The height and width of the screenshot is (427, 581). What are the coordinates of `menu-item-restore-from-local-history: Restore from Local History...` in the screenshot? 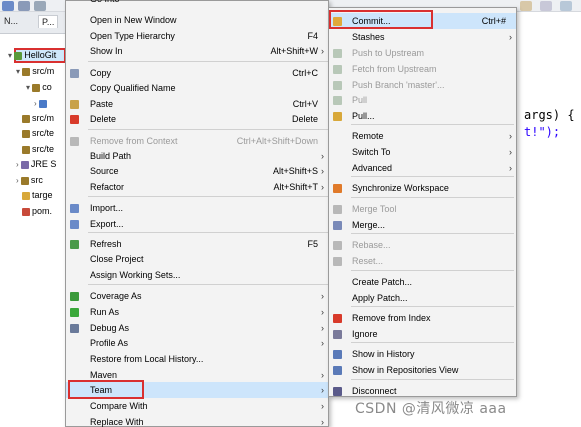 It's located at (197, 359).